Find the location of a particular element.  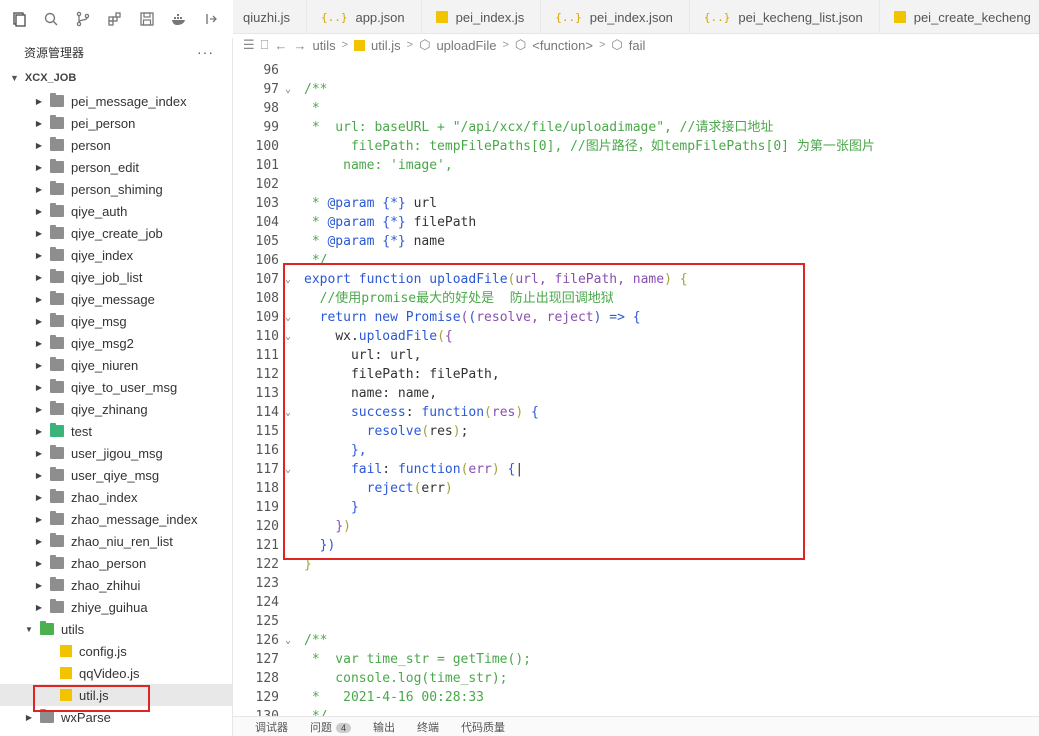

code-line: 116 }, is located at coordinates (636, 450).